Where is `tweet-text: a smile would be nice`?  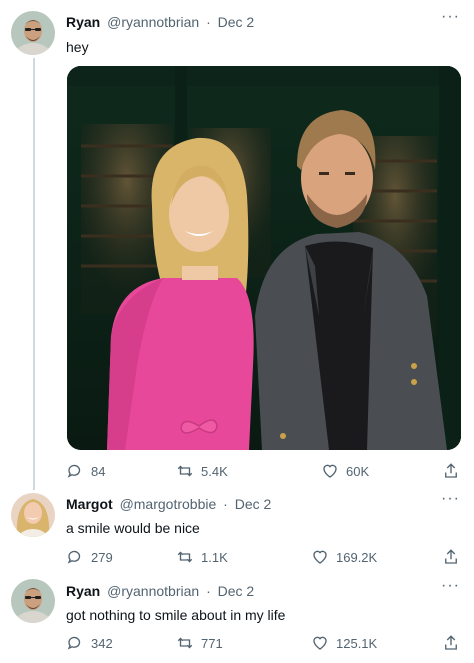
tweet-text: a smile would be nice is located at coordinates (133, 528).